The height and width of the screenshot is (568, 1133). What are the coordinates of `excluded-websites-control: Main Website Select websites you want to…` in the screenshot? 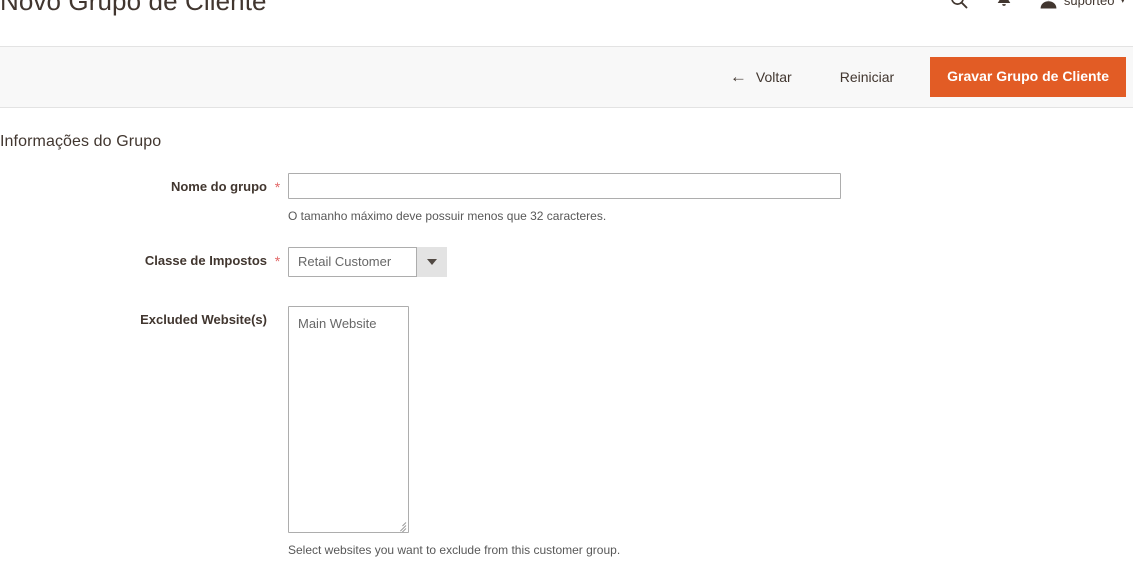 It's located at (454, 432).